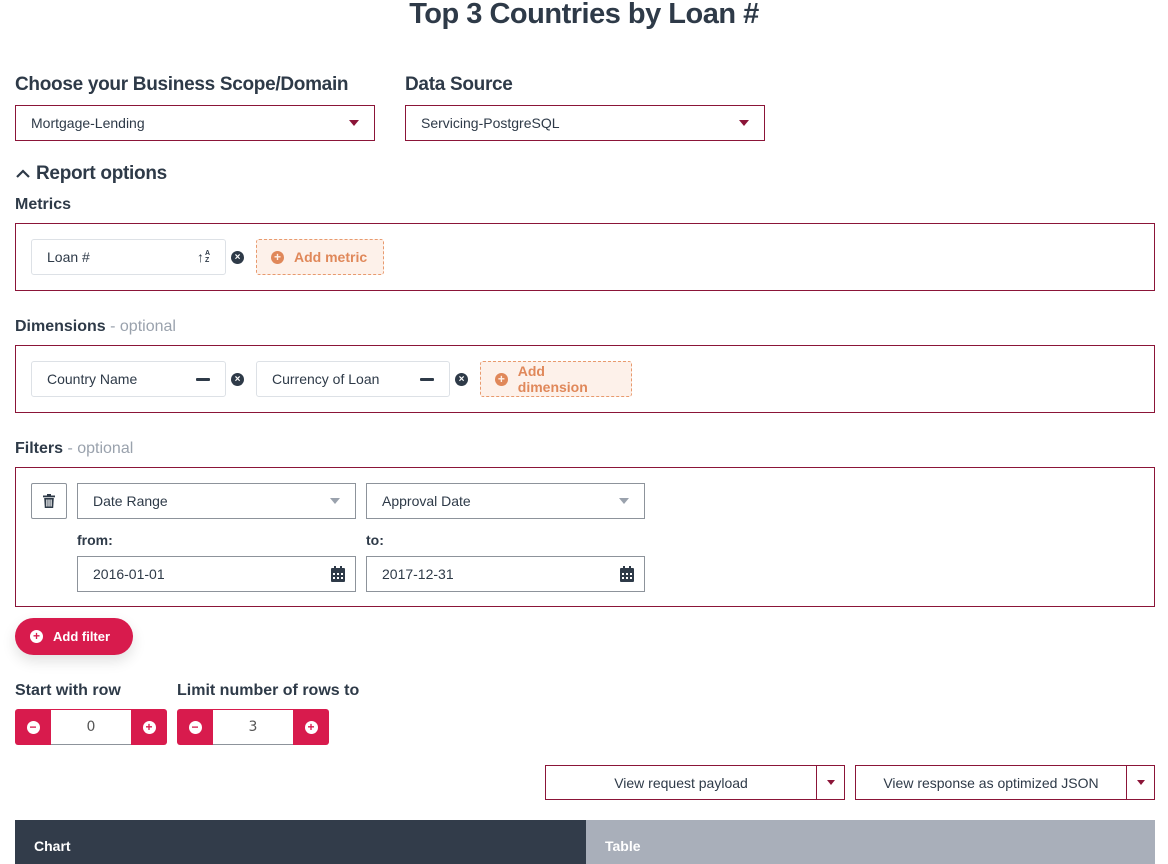 Image resolution: width=1168 pixels, height=864 pixels. I want to click on limit-rows-stepper: − 3 +, so click(253, 727).